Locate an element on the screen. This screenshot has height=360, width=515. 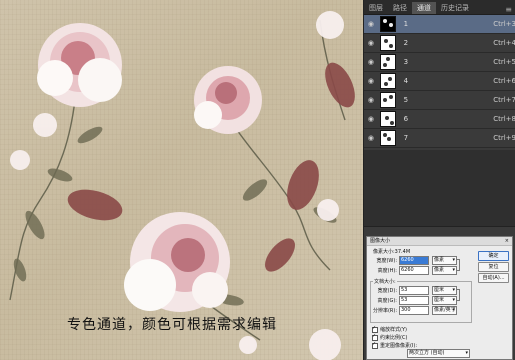
ok-button: 确定 is located at coordinates (493, 256).